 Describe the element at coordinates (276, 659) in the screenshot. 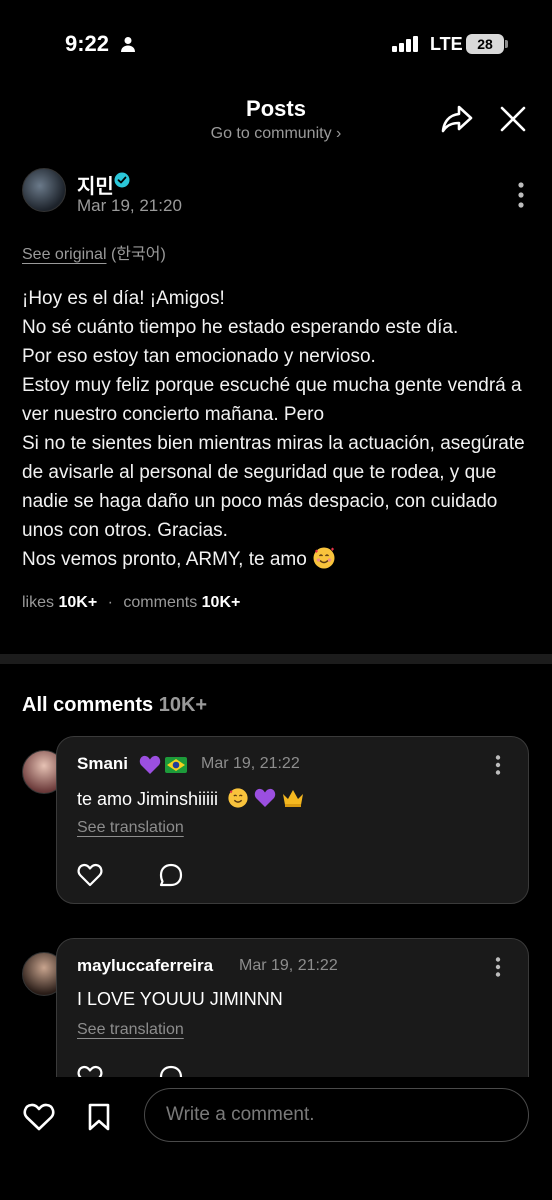

I see `section-divider` at that location.